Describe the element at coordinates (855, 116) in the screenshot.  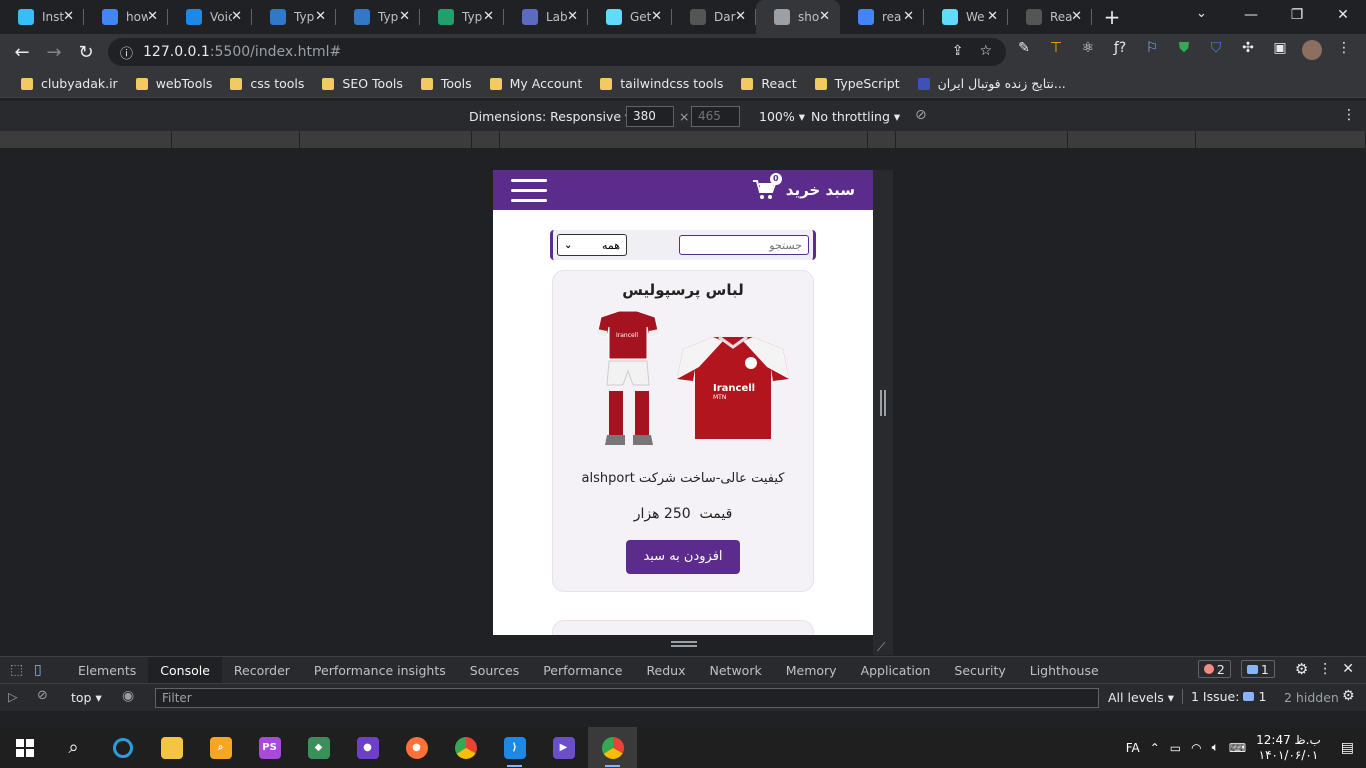
I see `throttling-dropdown: No throttling ▾` at that location.